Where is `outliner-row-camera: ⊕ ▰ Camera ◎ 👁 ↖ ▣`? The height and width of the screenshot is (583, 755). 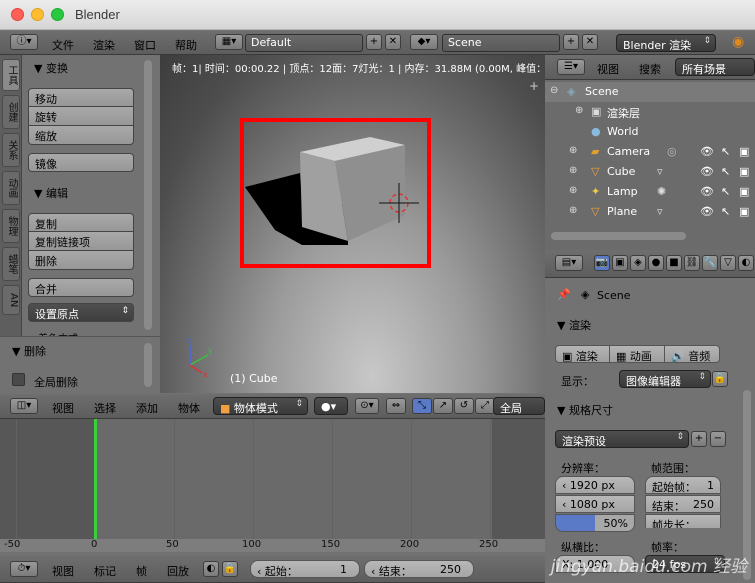
outliner-row-camera: ⊕ ▰ Camera ◎ 👁 ↖ ▣ is located at coordinates (650, 152).